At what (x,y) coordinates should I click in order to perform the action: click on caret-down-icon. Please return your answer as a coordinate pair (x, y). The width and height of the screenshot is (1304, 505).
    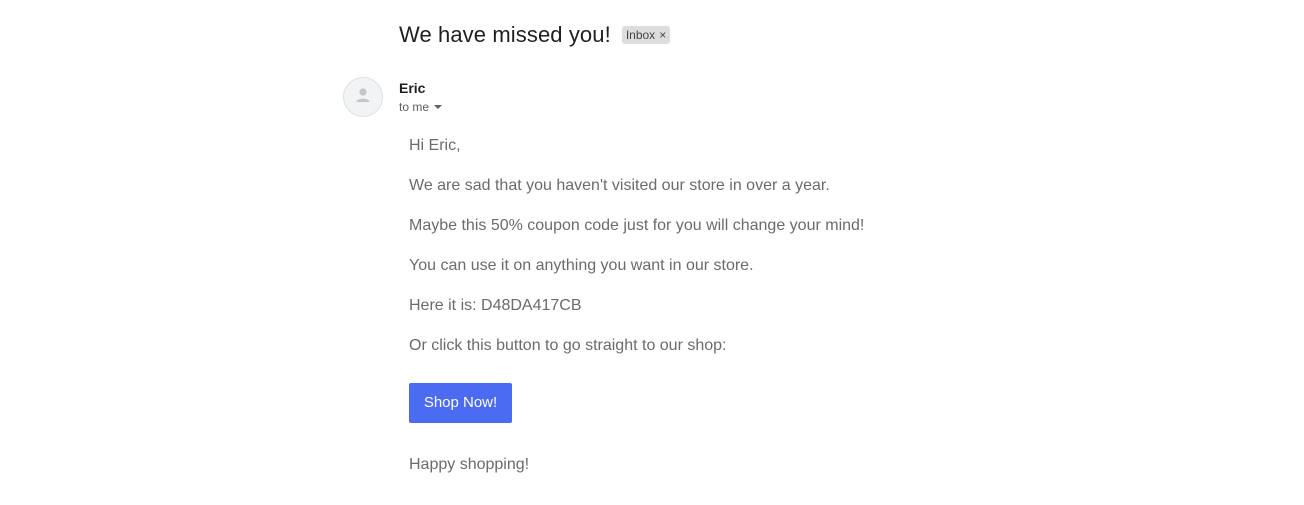
    Looking at the image, I should click on (438, 107).